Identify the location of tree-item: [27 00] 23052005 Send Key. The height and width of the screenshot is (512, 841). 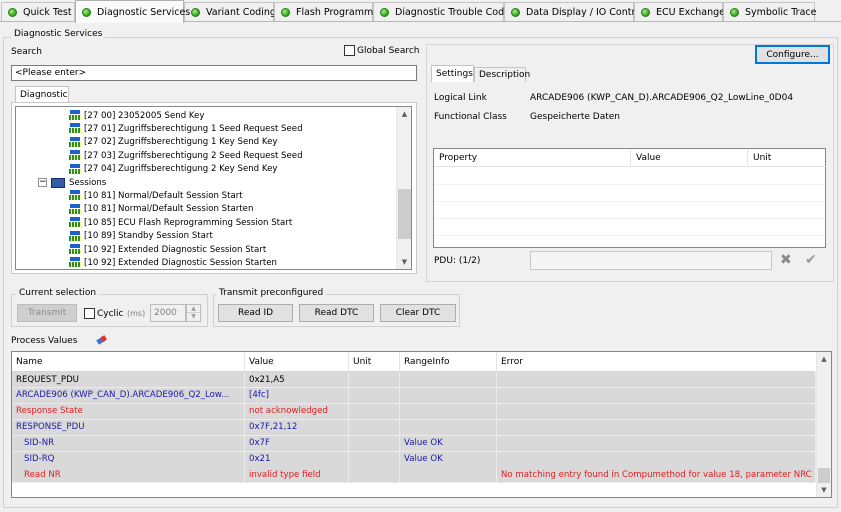
(136, 115).